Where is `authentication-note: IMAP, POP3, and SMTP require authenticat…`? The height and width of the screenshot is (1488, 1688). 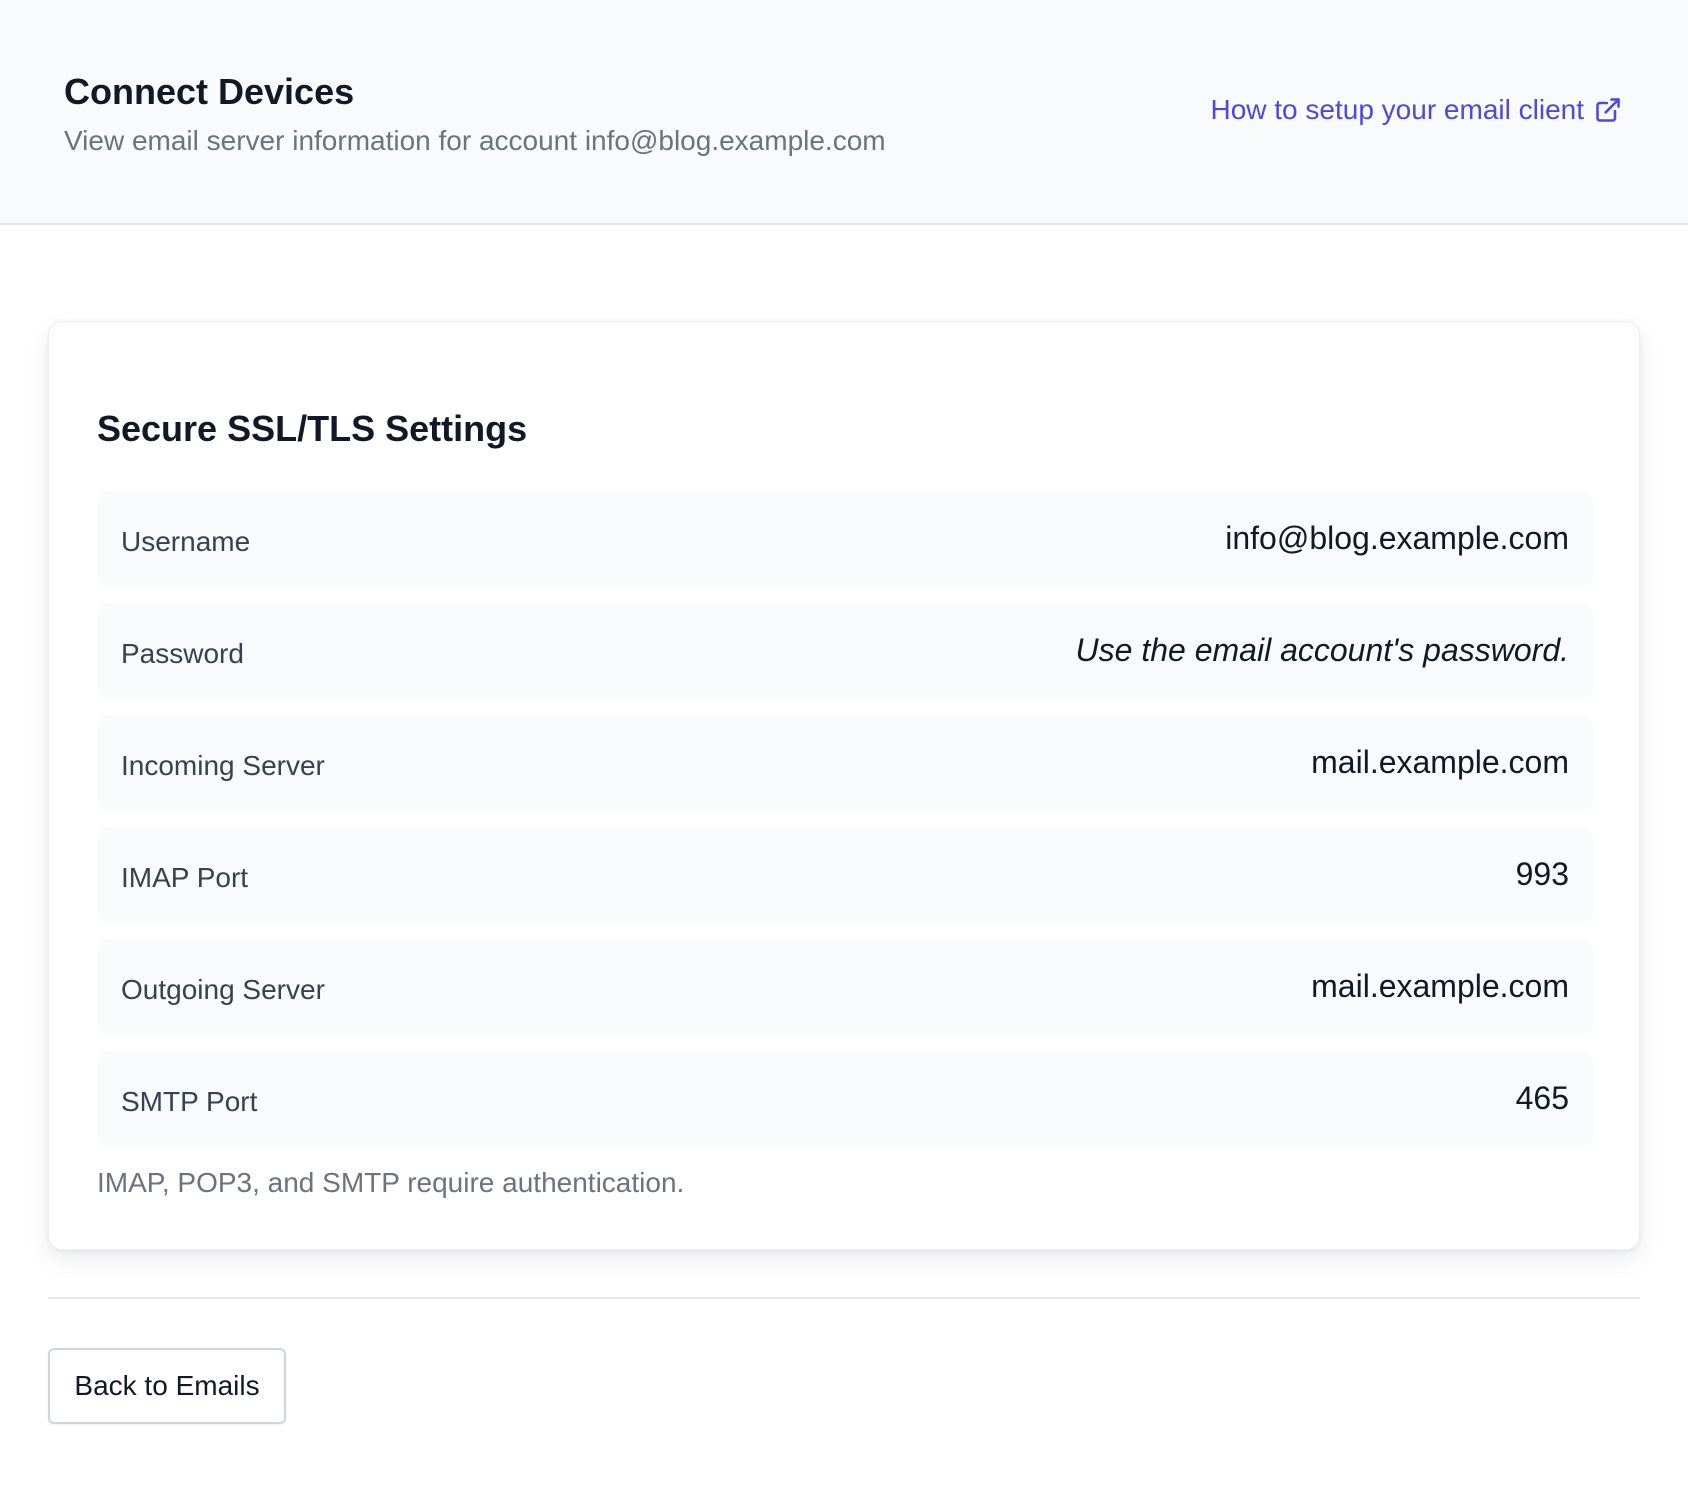
authentication-note: IMAP, POP3, and SMTP require authenticat… is located at coordinates (391, 1182).